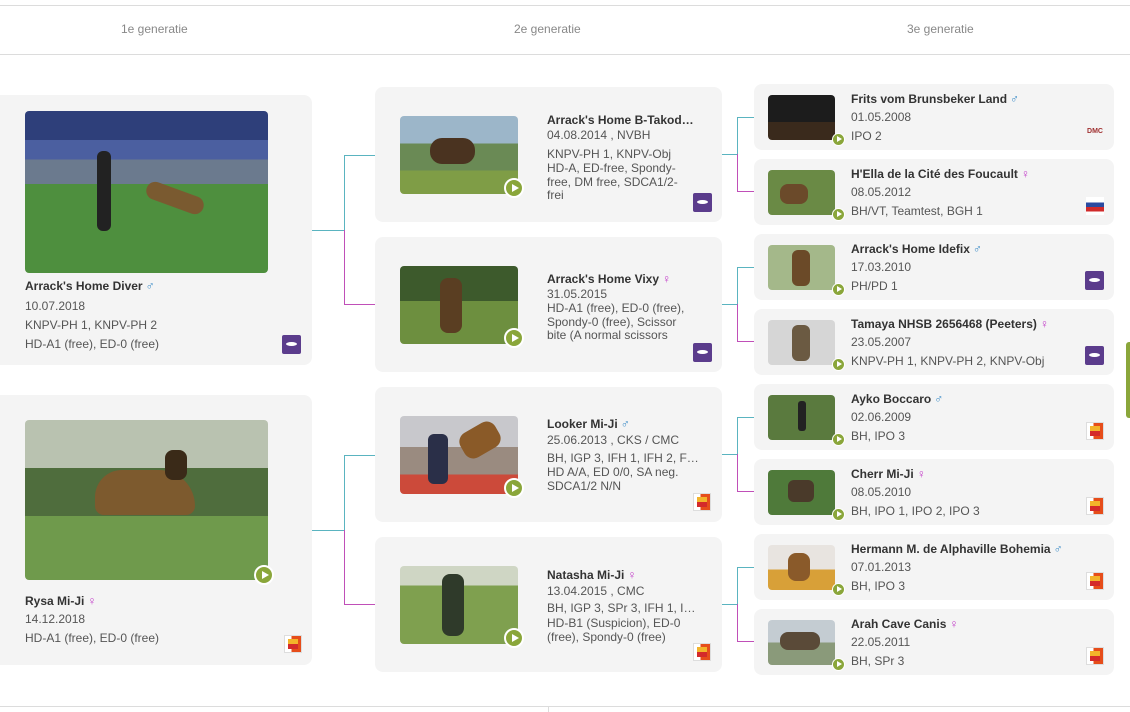 The image size is (1130, 712). Describe the element at coordinates (613, 479) in the screenshot. I see `dog-health: HD A/A, ED 0/0, SA neg. SDCA1/2 N/N` at that location.